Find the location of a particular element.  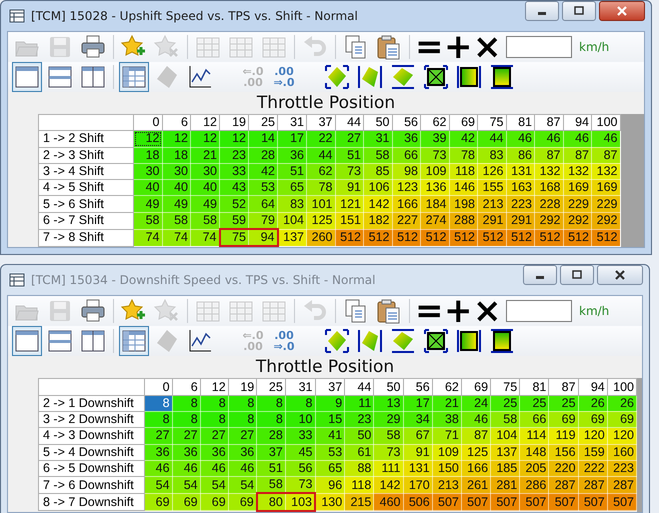

table-cell: 163 is located at coordinates (520, 188).